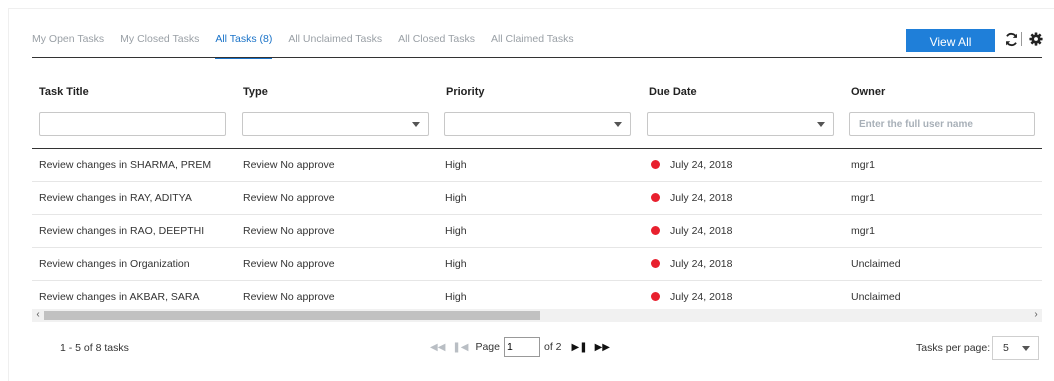 This screenshot has width=1054, height=381. Describe the element at coordinates (487, 347) in the screenshot. I see `page-label: Page` at that location.